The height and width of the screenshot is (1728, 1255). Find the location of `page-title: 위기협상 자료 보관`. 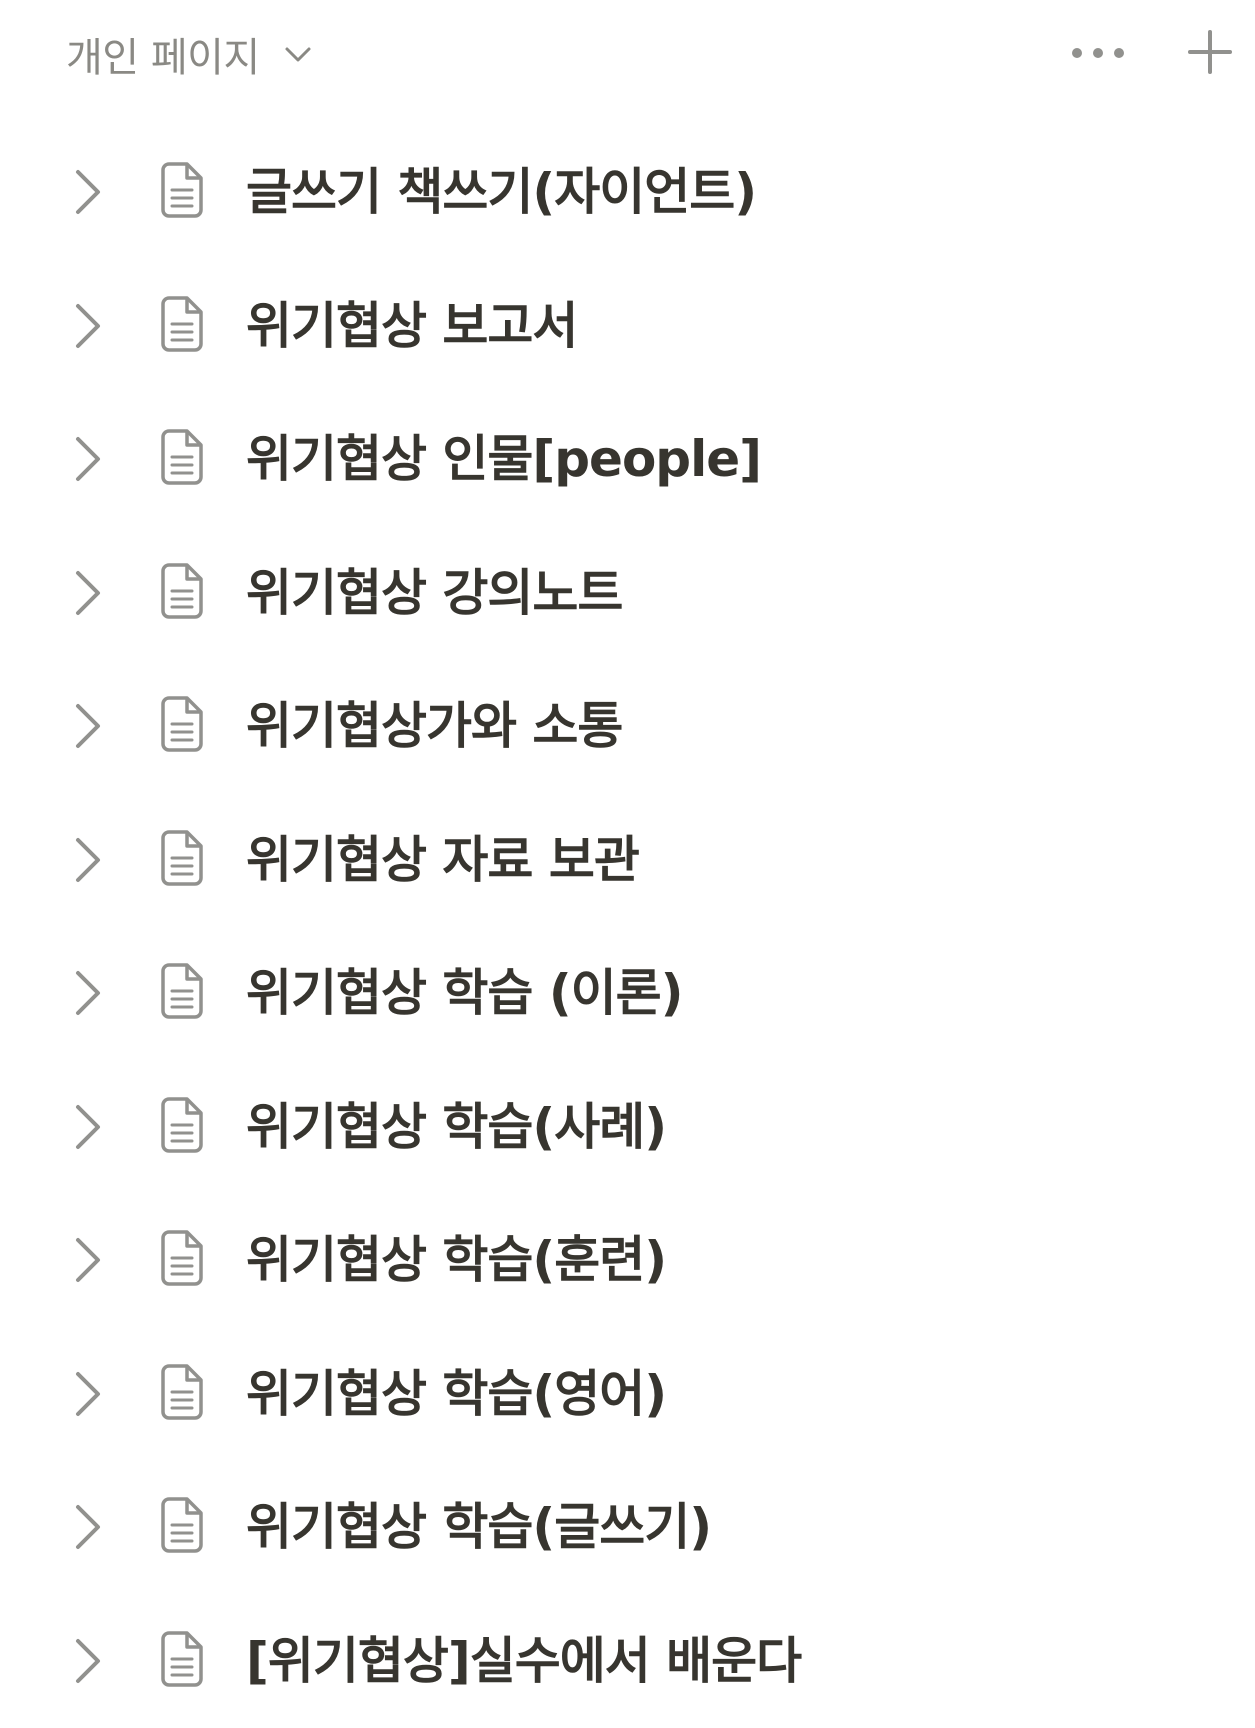

page-title: 위기협상 자료 보관 is located at coordinates (442, 860).